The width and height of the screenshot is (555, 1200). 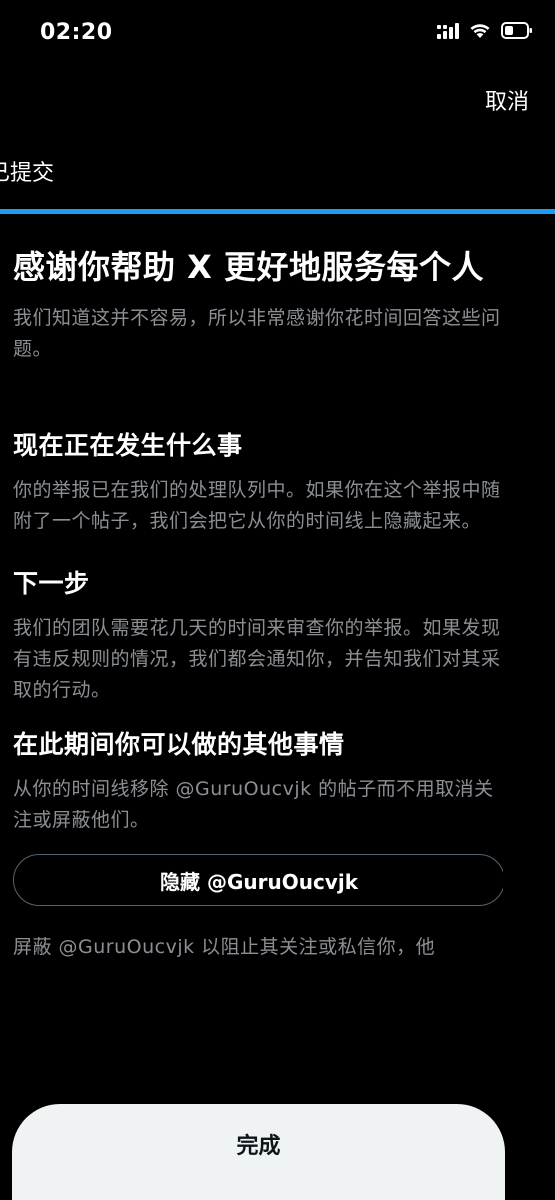 What do you see at coordinates (179, 744) in the screenshot?
I see `section-heading: 在此期间你可以做的其他事情` at bounding box center [179, 744].